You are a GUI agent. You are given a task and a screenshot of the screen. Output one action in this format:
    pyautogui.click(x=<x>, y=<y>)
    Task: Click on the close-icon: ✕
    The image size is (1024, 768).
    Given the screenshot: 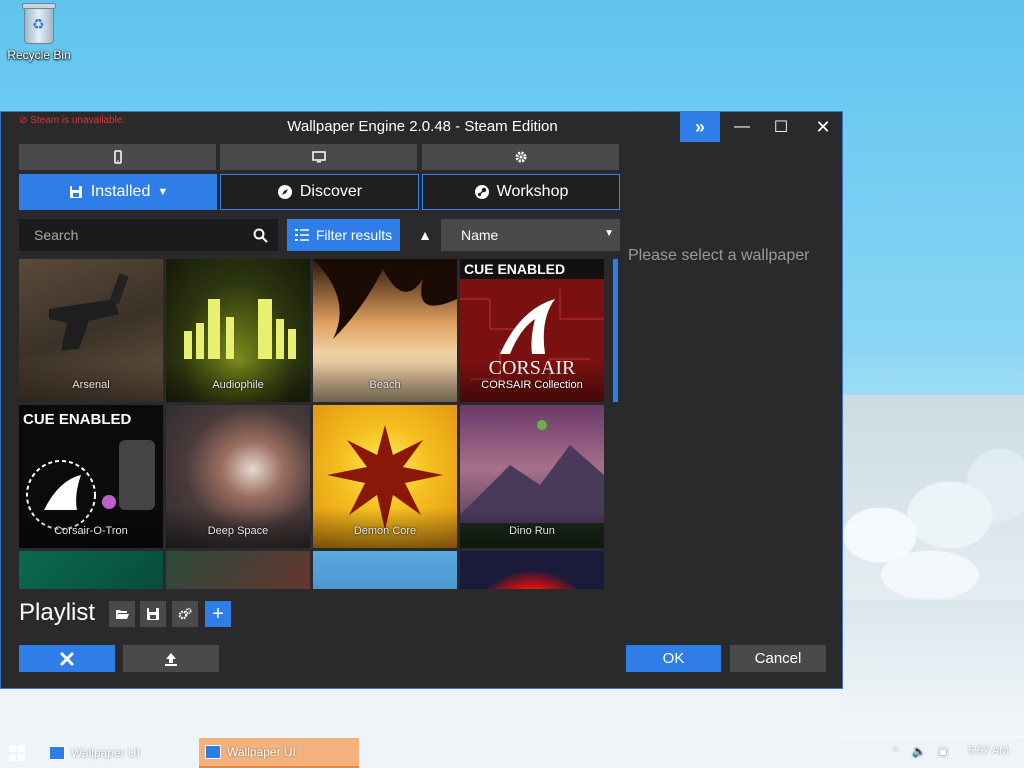 What is the action you would take?
    pyautogui.click(x=823, y=126)
    